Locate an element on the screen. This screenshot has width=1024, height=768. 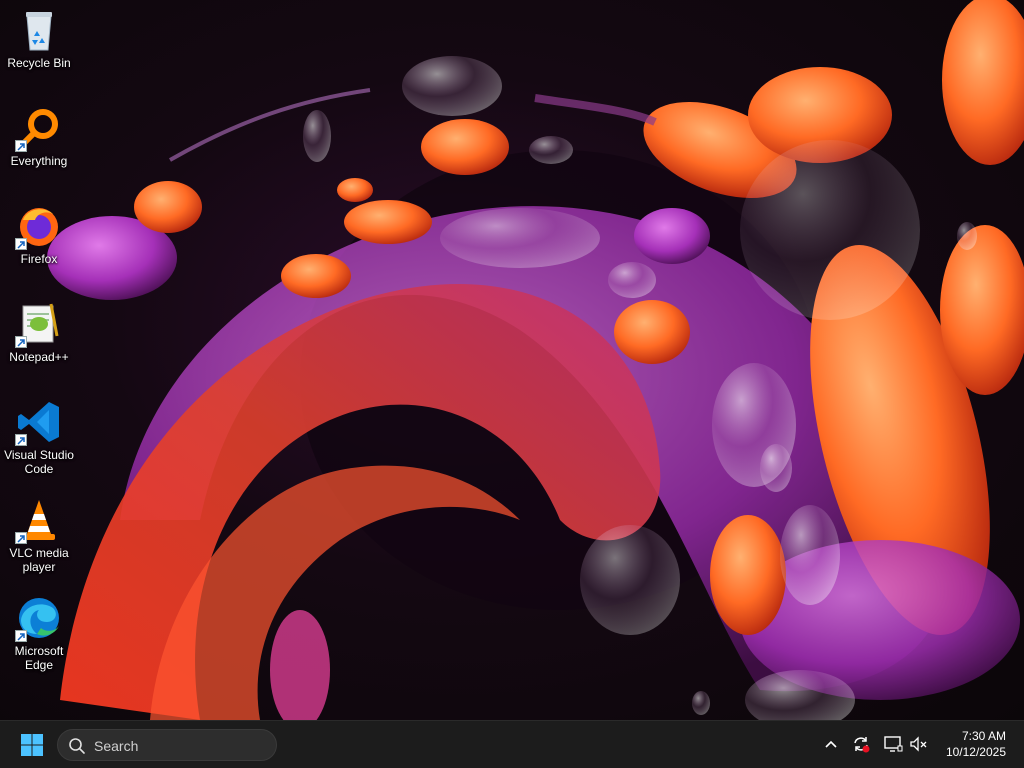
desktop-icon-label: Visual Studio Code is located at coordinates (39, 462).